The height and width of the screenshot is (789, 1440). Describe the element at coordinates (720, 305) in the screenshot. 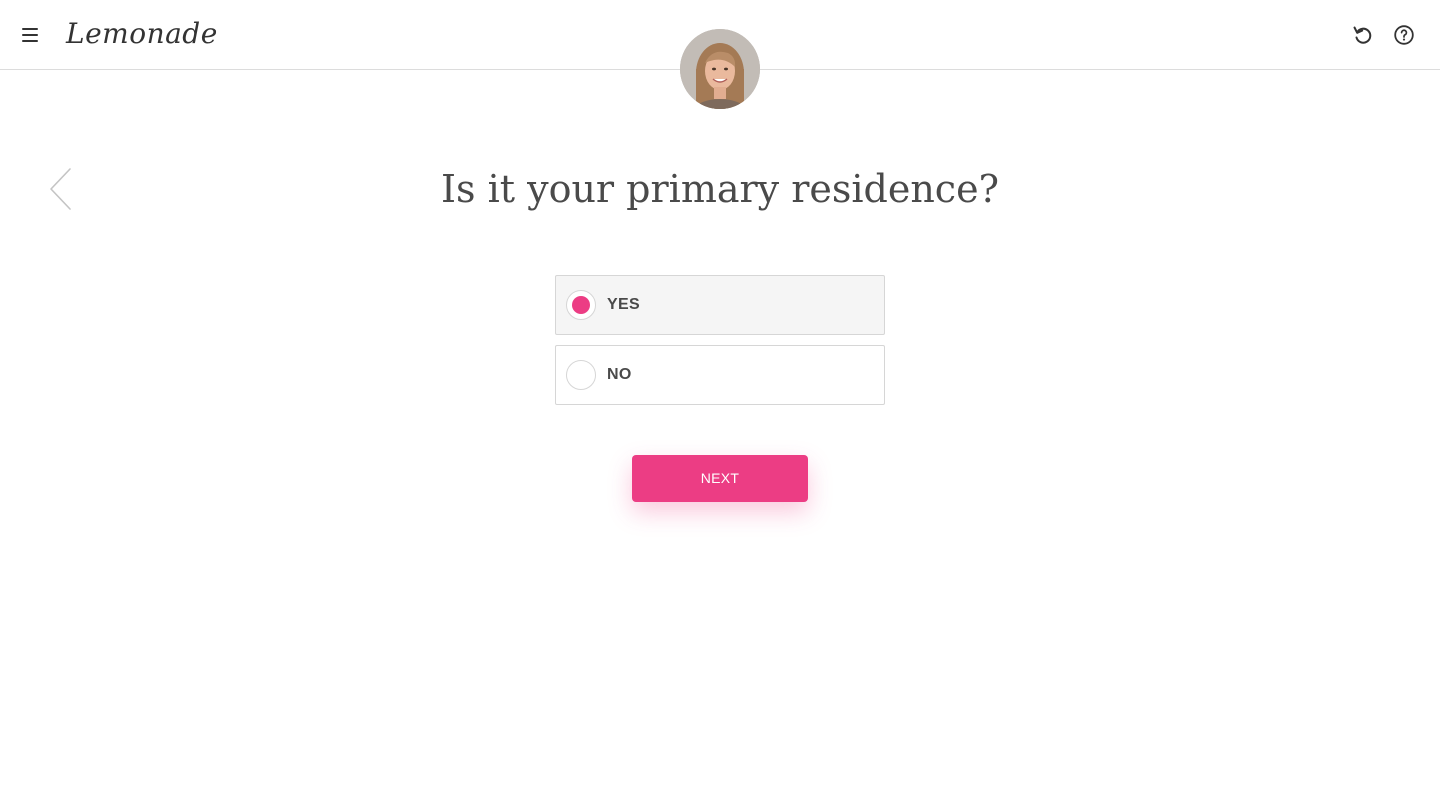

I see `option-yes: YES` at that location.